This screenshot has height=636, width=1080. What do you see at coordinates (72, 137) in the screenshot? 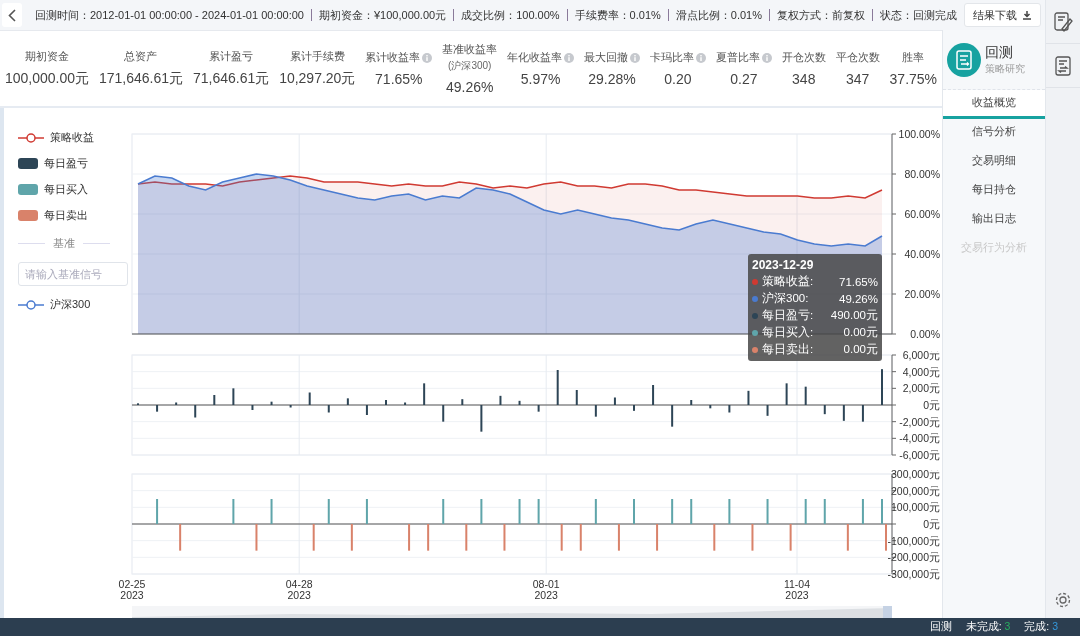
I see `legend-label: 策略收益` at bounding box center [72, 137].